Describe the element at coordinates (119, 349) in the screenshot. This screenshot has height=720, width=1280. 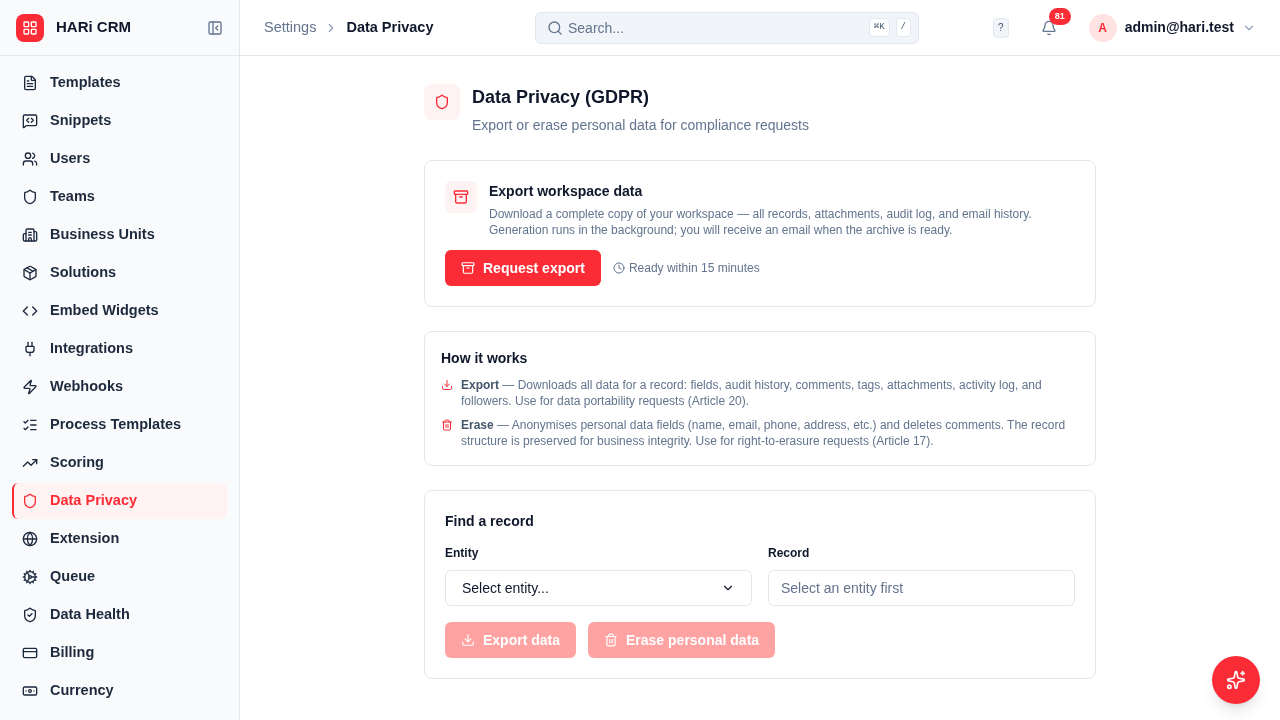
I see `sidebar-item: Integrations` at that location.